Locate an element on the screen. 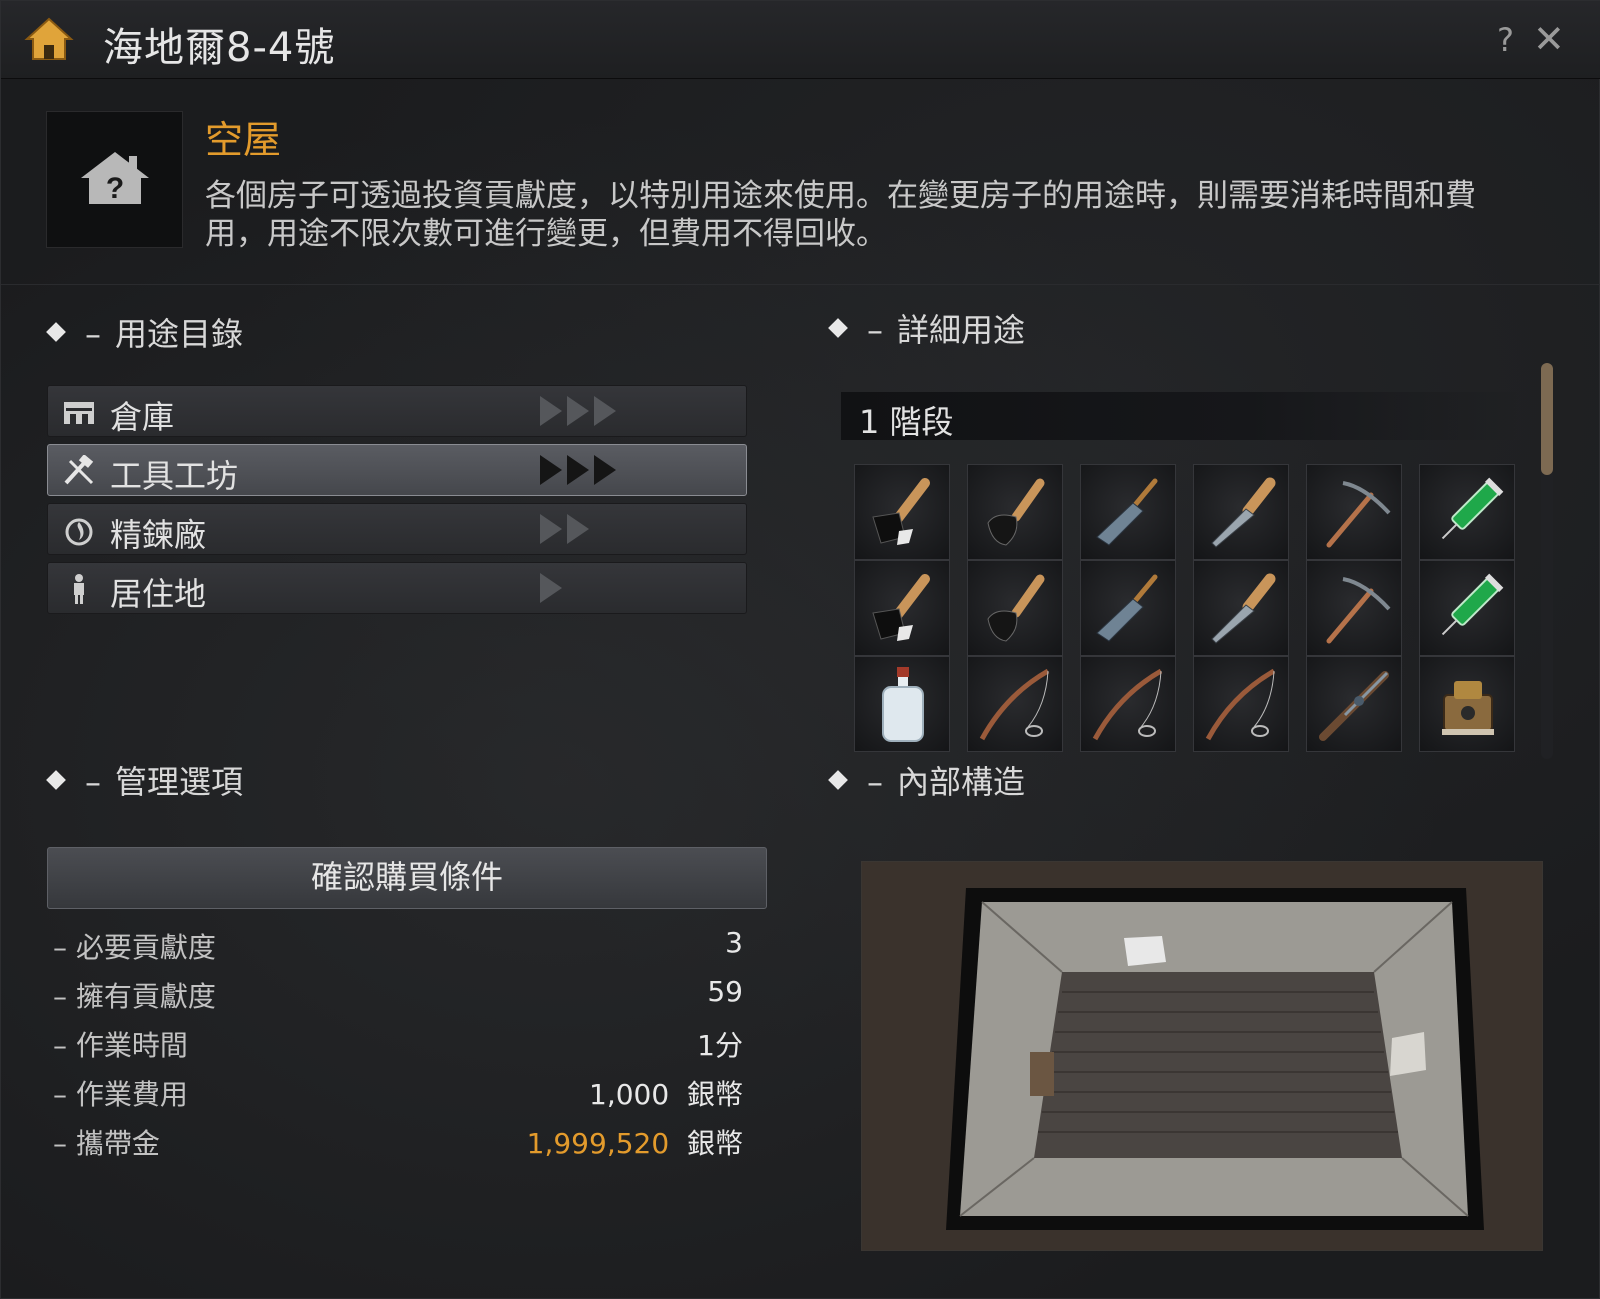 This screenshot has height=1299, width=1600. refinery-icon is located at coordinates (79, 532).